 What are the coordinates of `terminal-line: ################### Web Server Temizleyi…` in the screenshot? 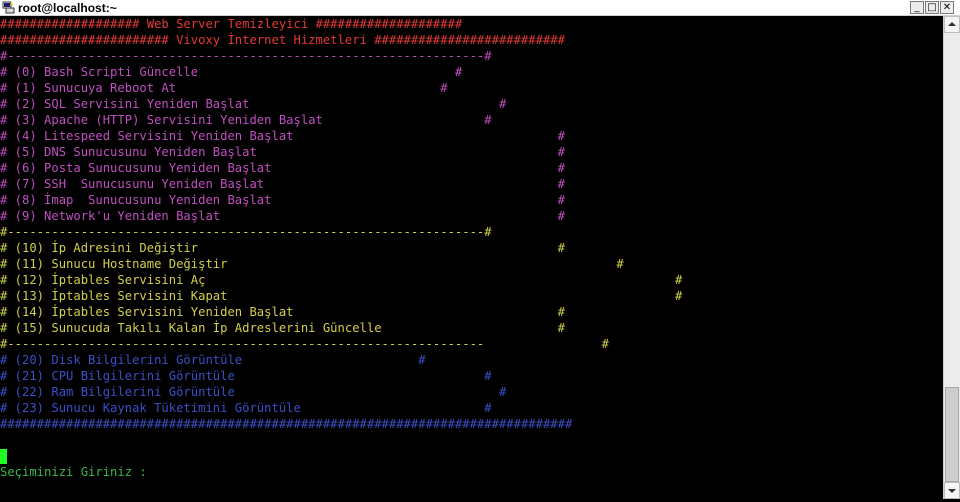 It's located at (231, 24).